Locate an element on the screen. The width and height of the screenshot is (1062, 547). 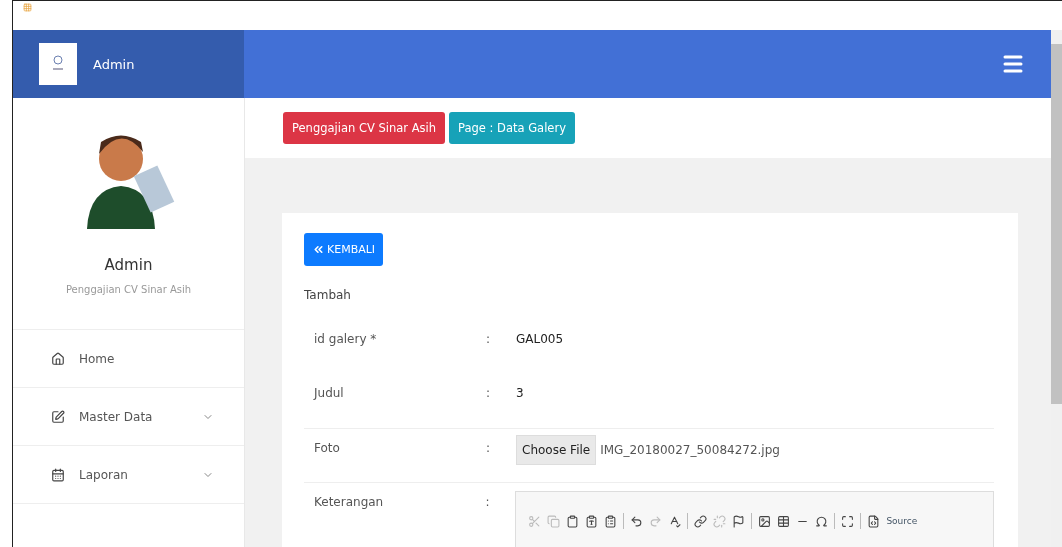
scrollbar-thumb is located at coordinates (1056, 224).